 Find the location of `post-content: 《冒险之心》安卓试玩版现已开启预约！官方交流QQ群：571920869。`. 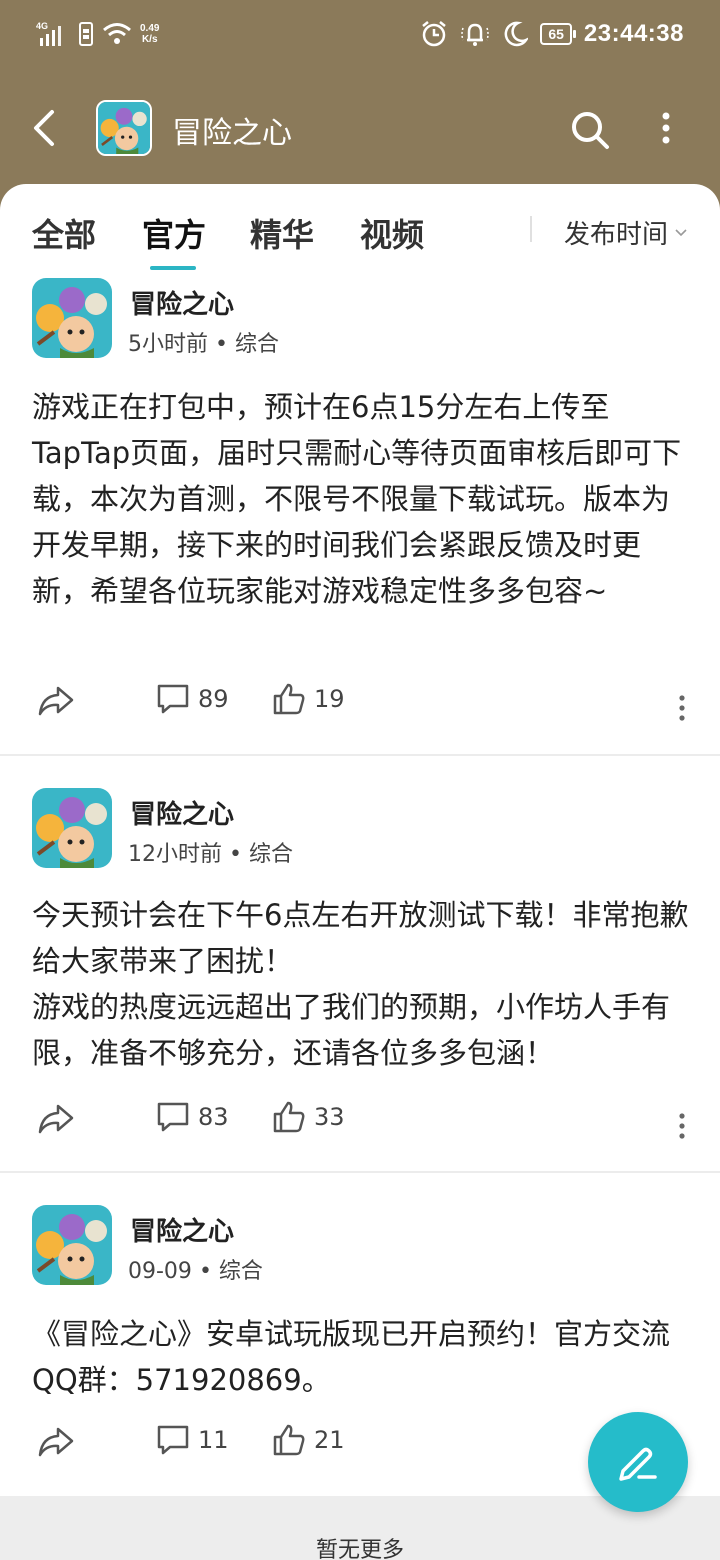

post-content: 《冒险之心》安卓试玩版现已开启预约！官方交流QQ群：571920869。 is located at coordinates (362, 1357).